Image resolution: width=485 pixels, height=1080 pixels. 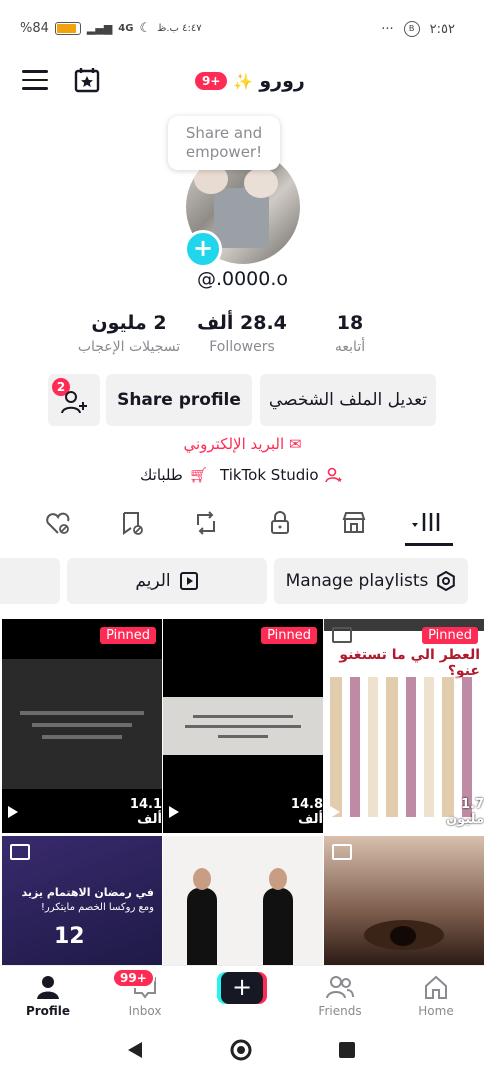 What do you see at coordinates (340, 1011) in the screenshot?
I see `nav-friends-label: Friends` at bounding box center [340, 1011].